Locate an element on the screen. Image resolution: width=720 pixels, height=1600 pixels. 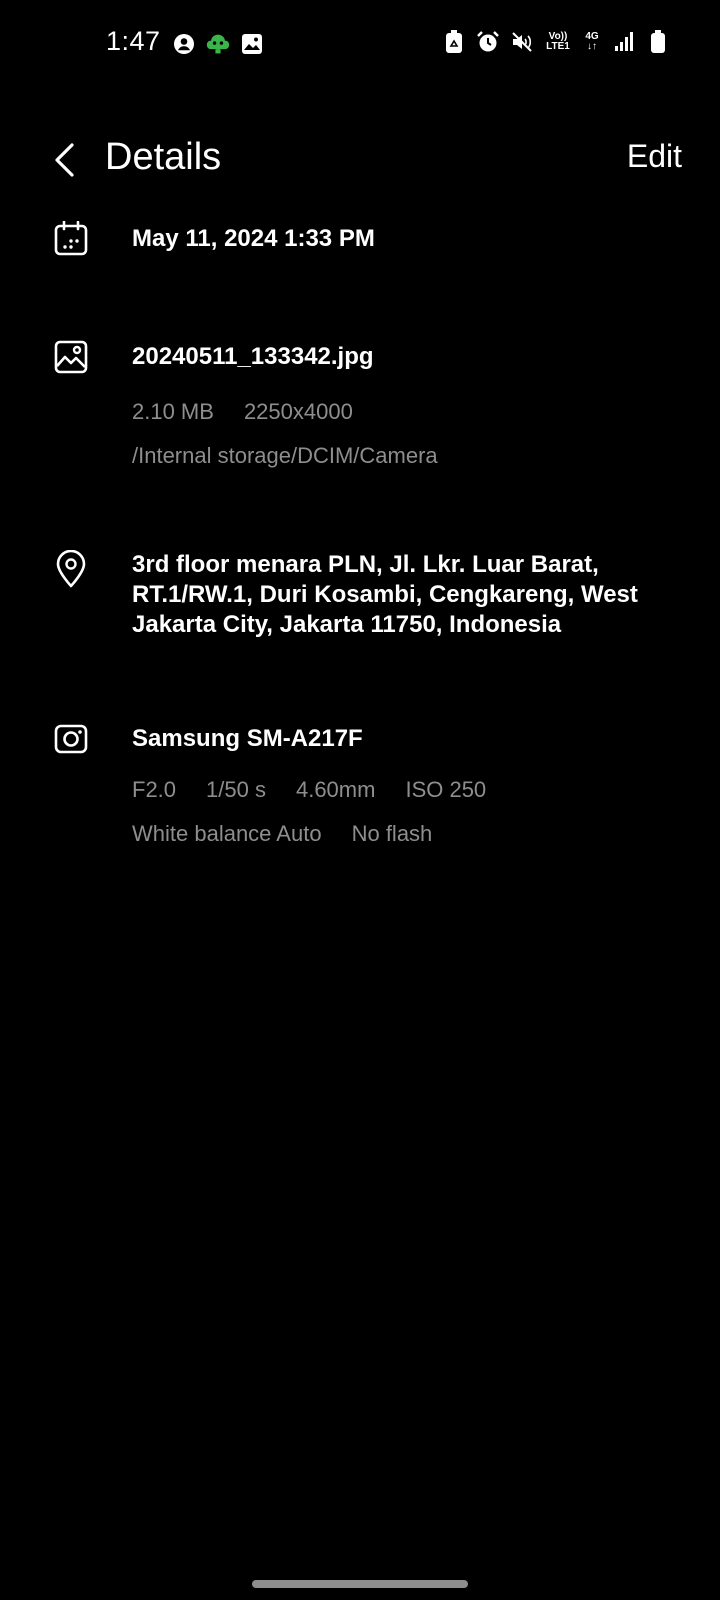
camera-exposure: F2.0 1/50 s 4.60mm ISO 250 is located at coordinates (406, 790).